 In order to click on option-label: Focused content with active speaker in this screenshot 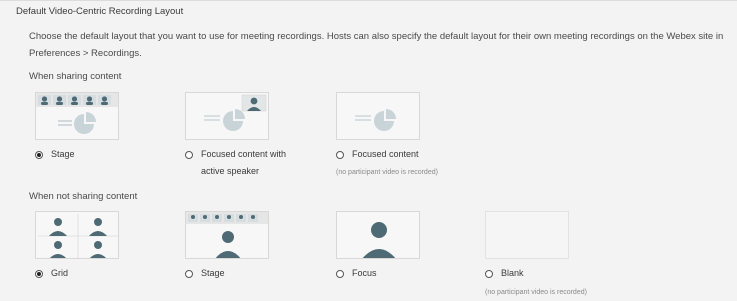, I will do `click(244, 162)`.